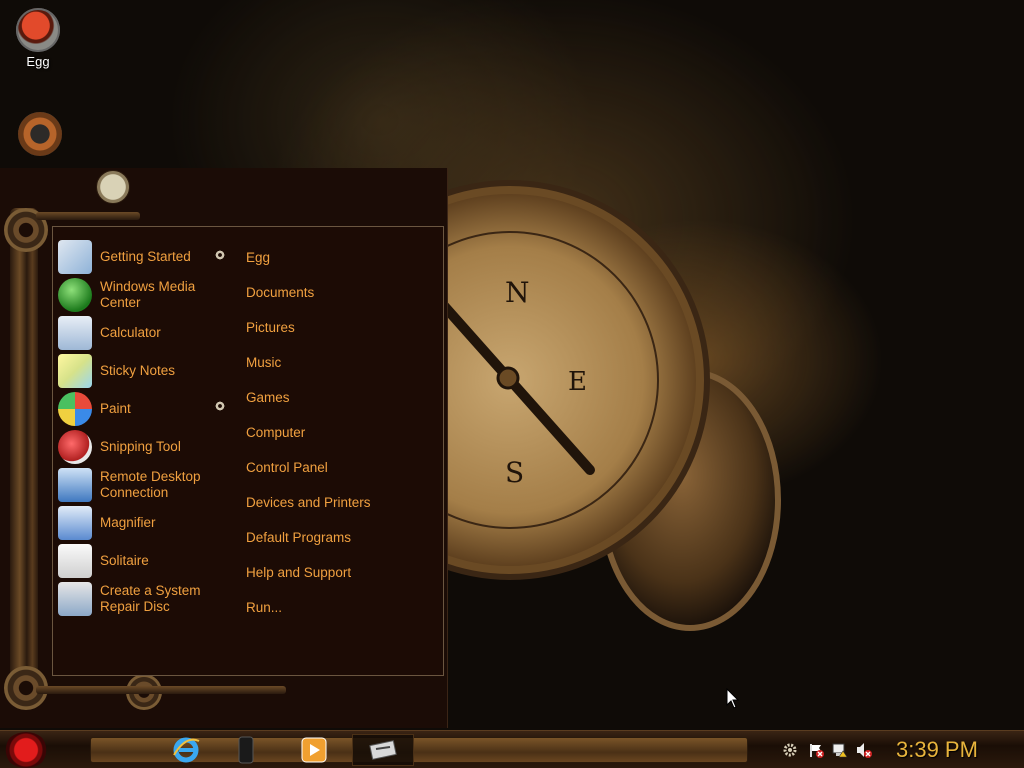 Image resolution: width=1024 pixels, height=768 pixels. What do you see at coordinates (124, 560) in the screenshot?
I see `program-label: Solitaire` at bounding box center [124, 560].